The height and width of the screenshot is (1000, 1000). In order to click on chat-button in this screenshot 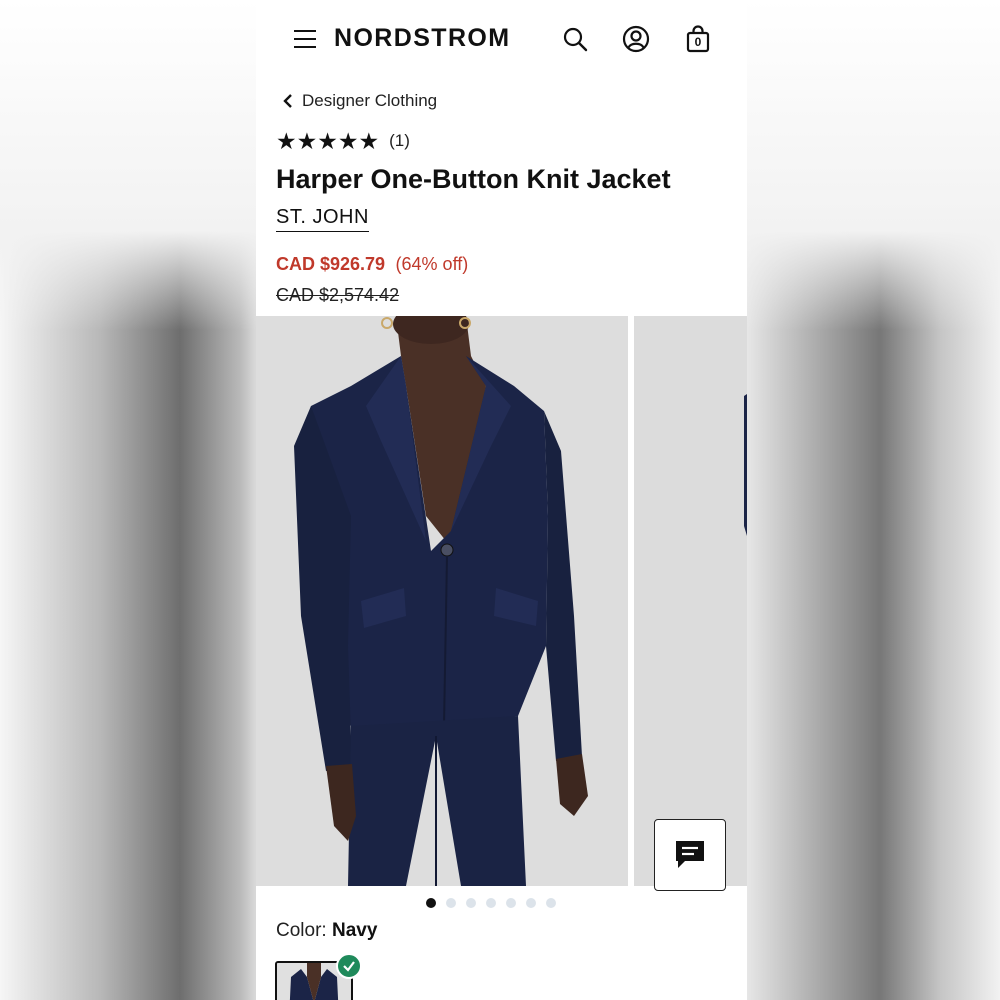, I will do `click(690, 855)`.